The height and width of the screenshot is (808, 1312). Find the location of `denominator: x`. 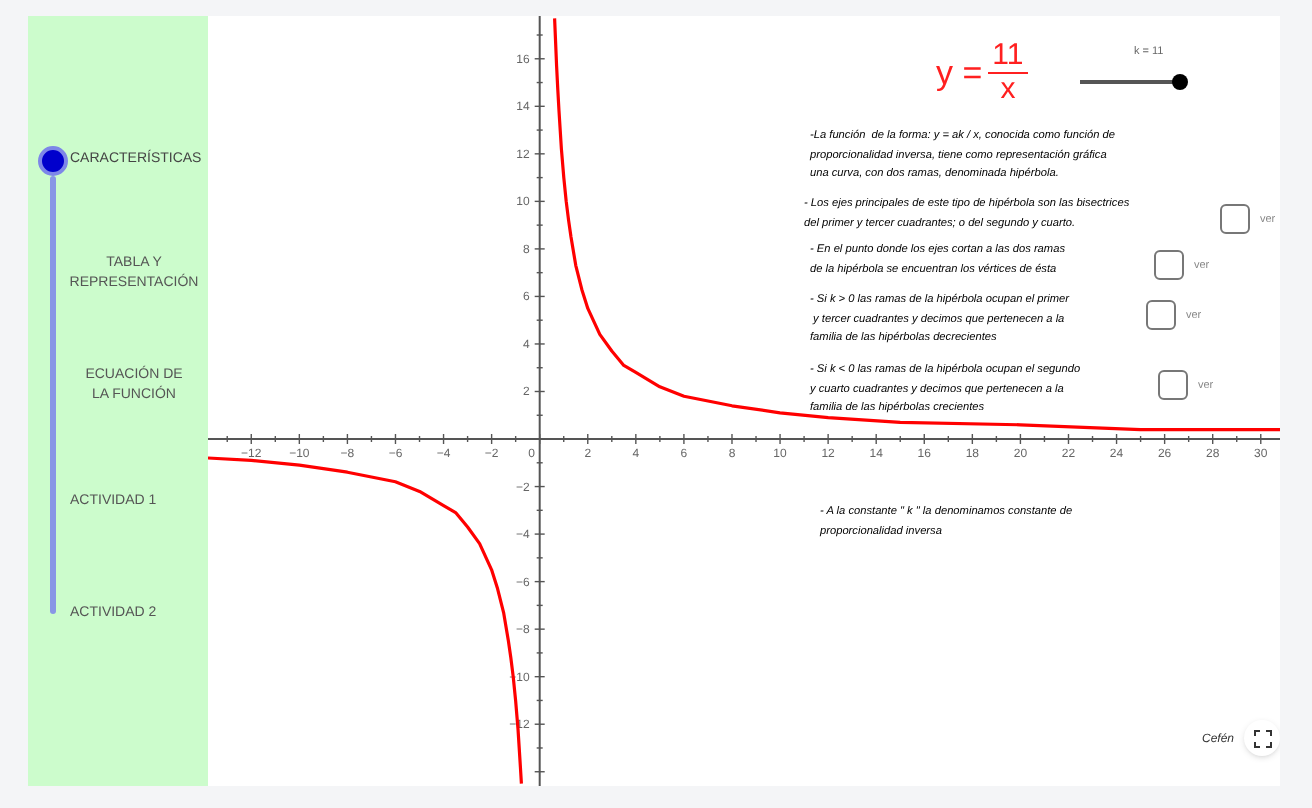

denominator: x is located at coordinates (1008, 90).